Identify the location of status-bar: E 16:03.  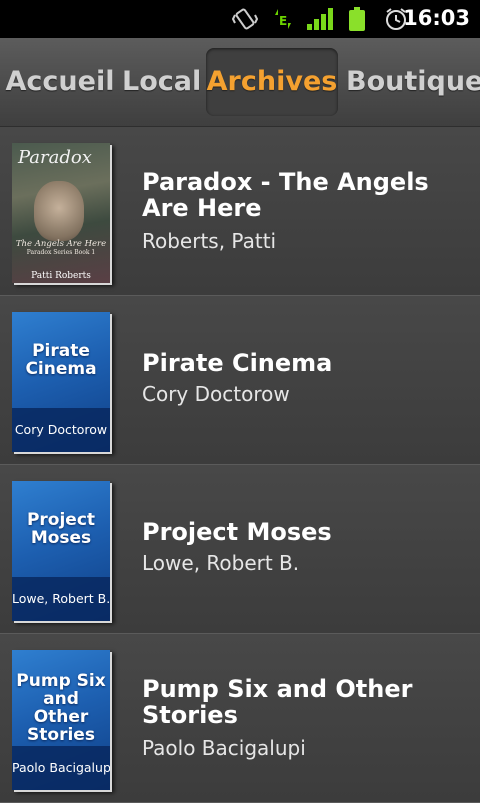
(240, 19).